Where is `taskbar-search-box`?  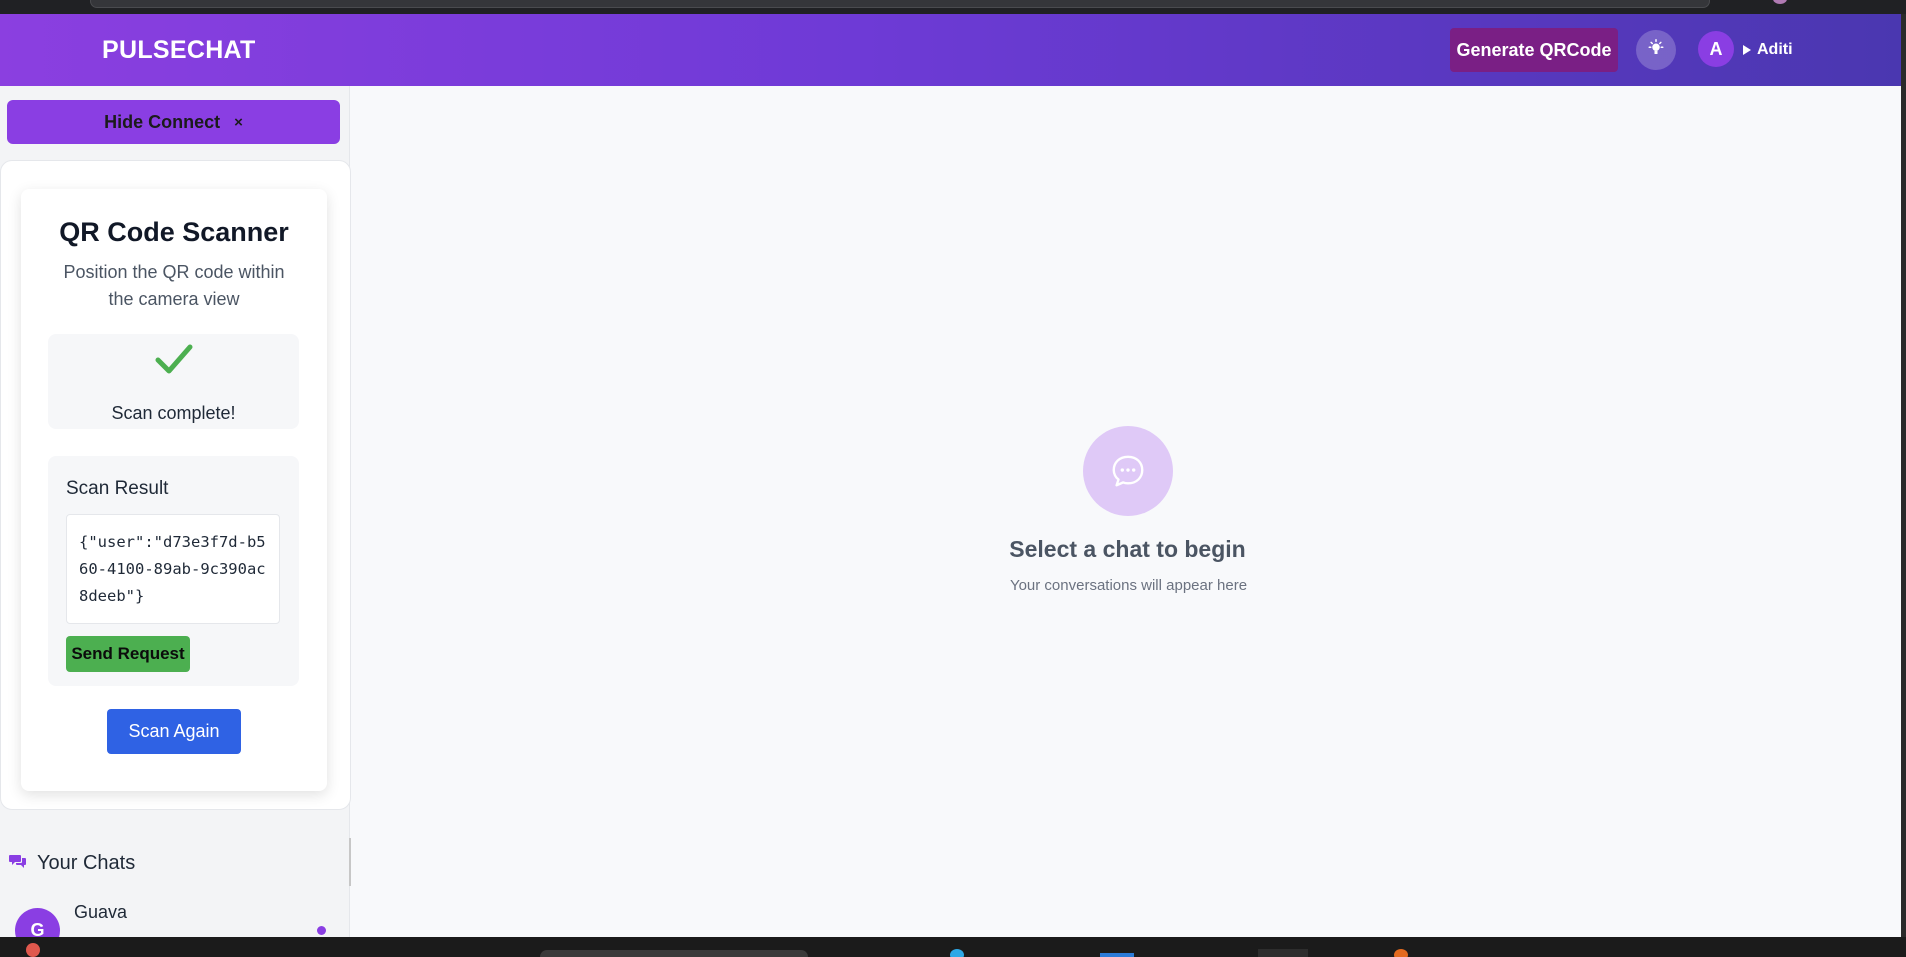 taskbar-search-box is located at coordinates (674, 953).